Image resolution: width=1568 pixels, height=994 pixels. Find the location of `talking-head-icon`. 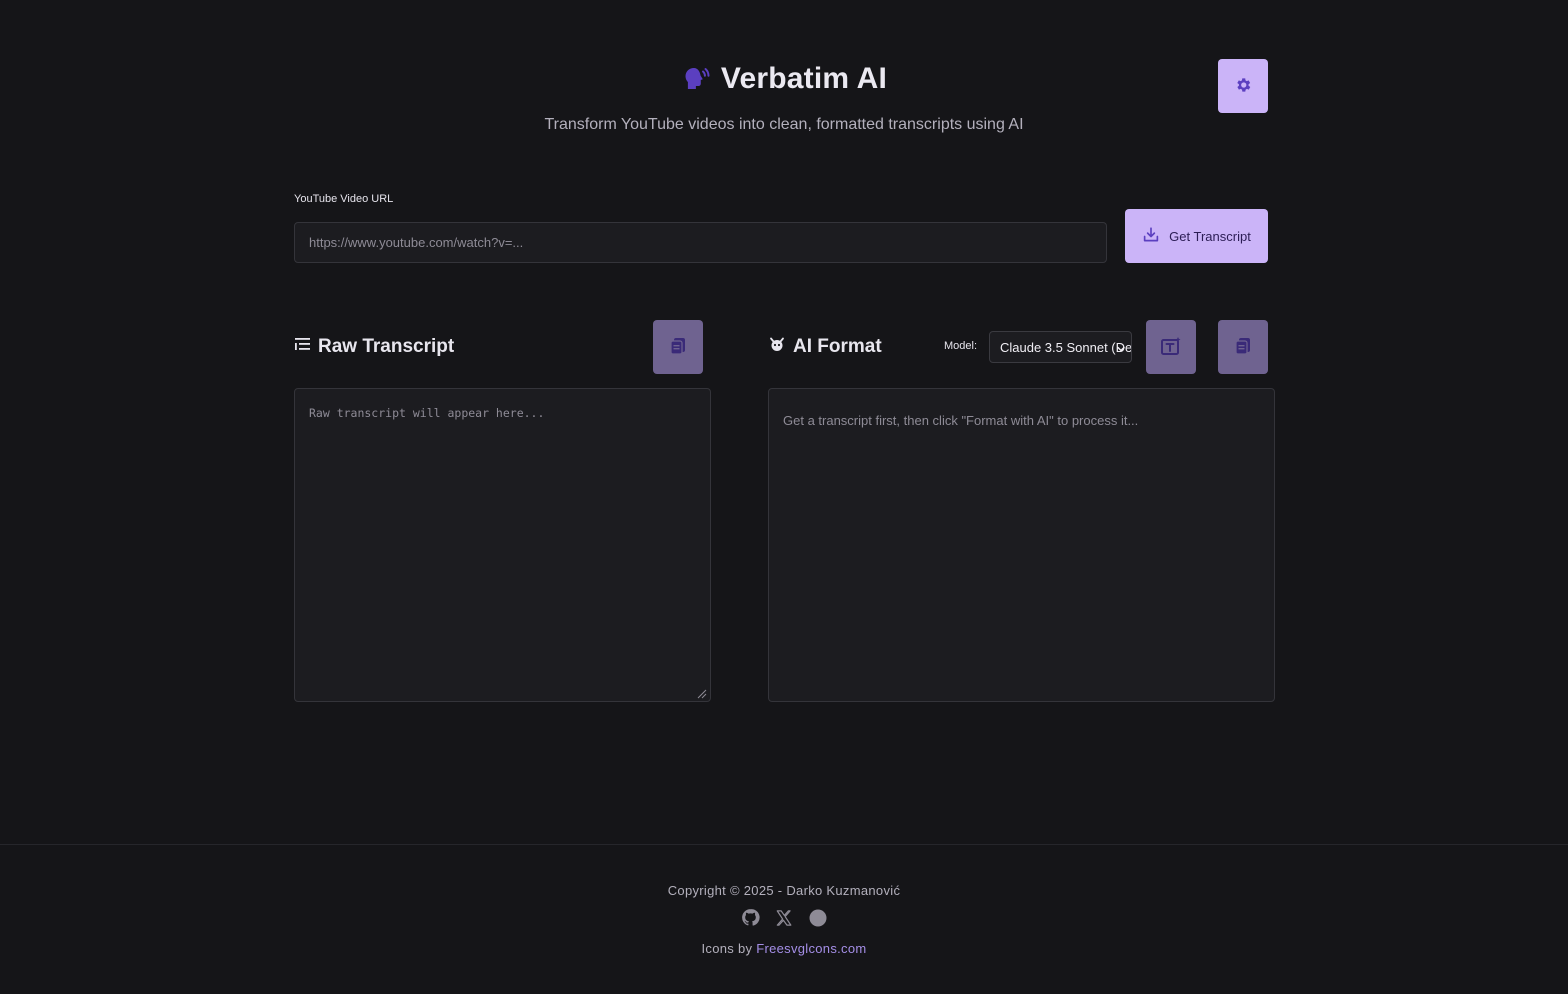

talking-head-icon is located at coordinates (696, 79).